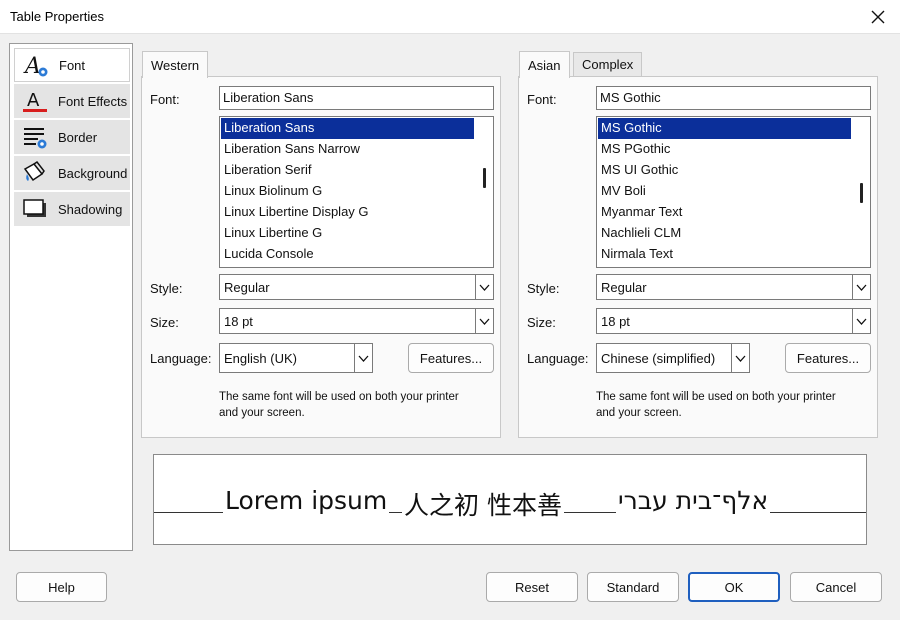 Image resolution: width=900 pixels, height=620 pixels. I want to click on list-item: Liberation Serif, so click(267, 170).